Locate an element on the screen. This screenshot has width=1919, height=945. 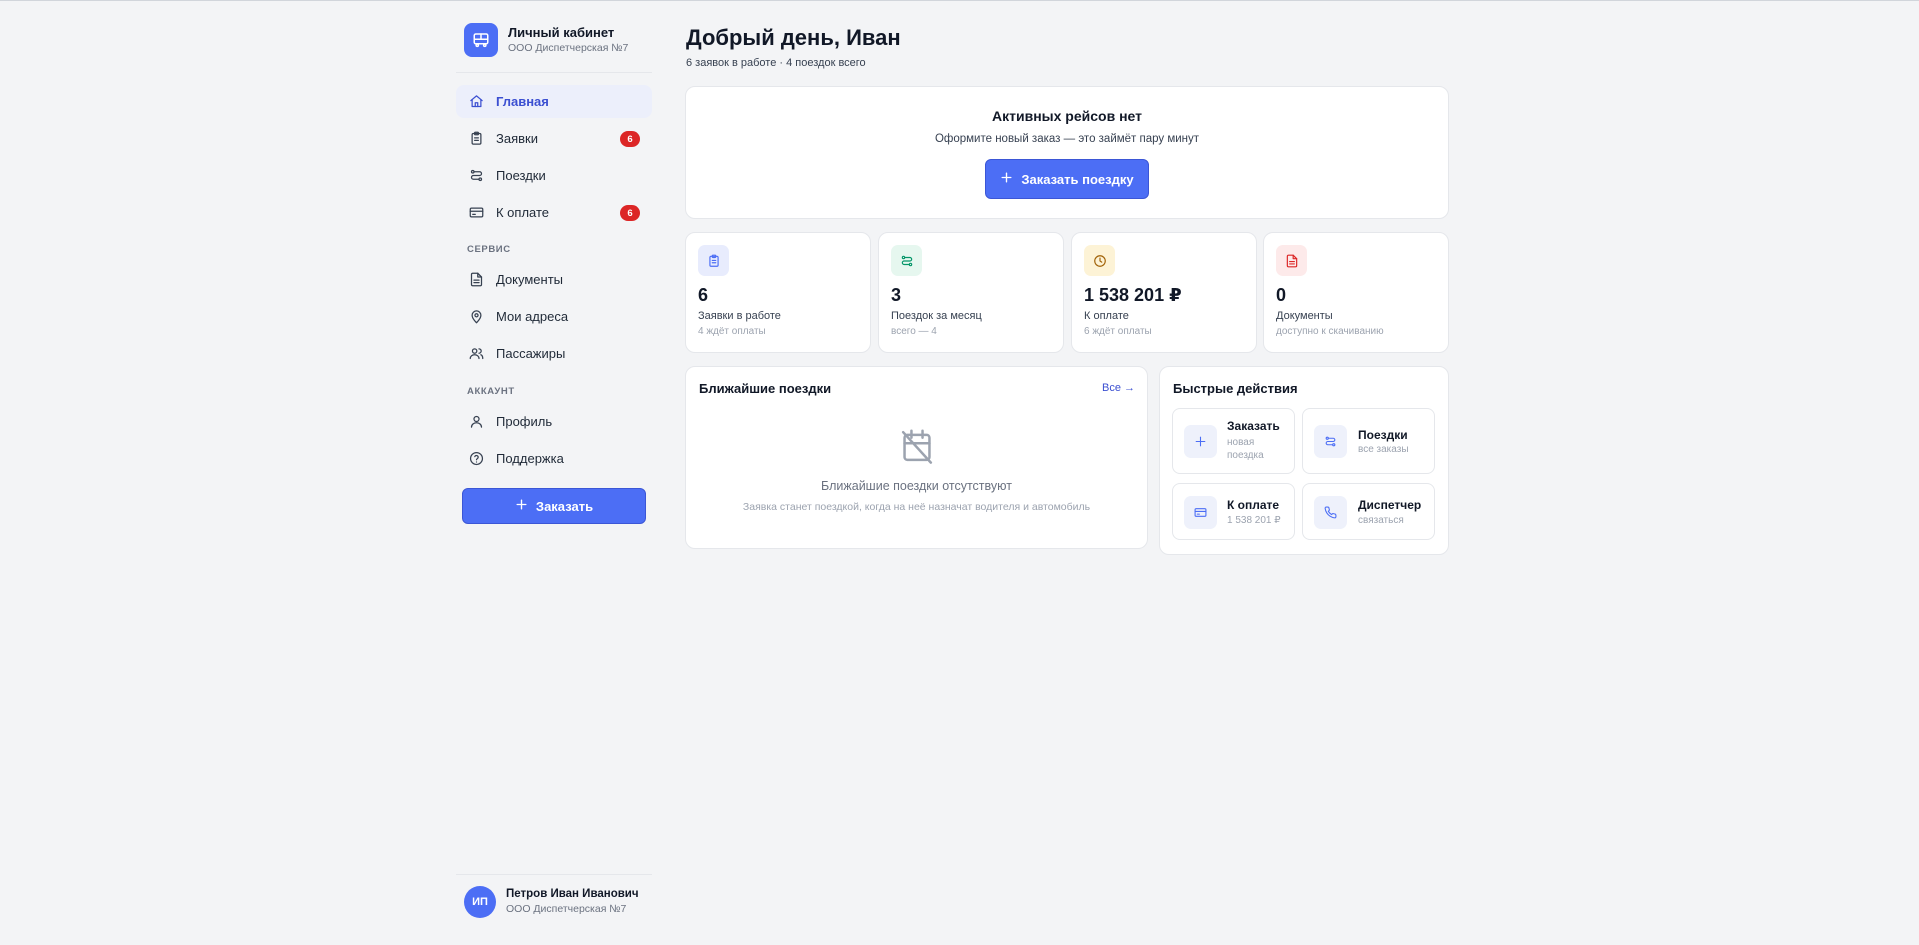
sidebar-item-passengers: Пассажиры is located at coordinates (554, 353).